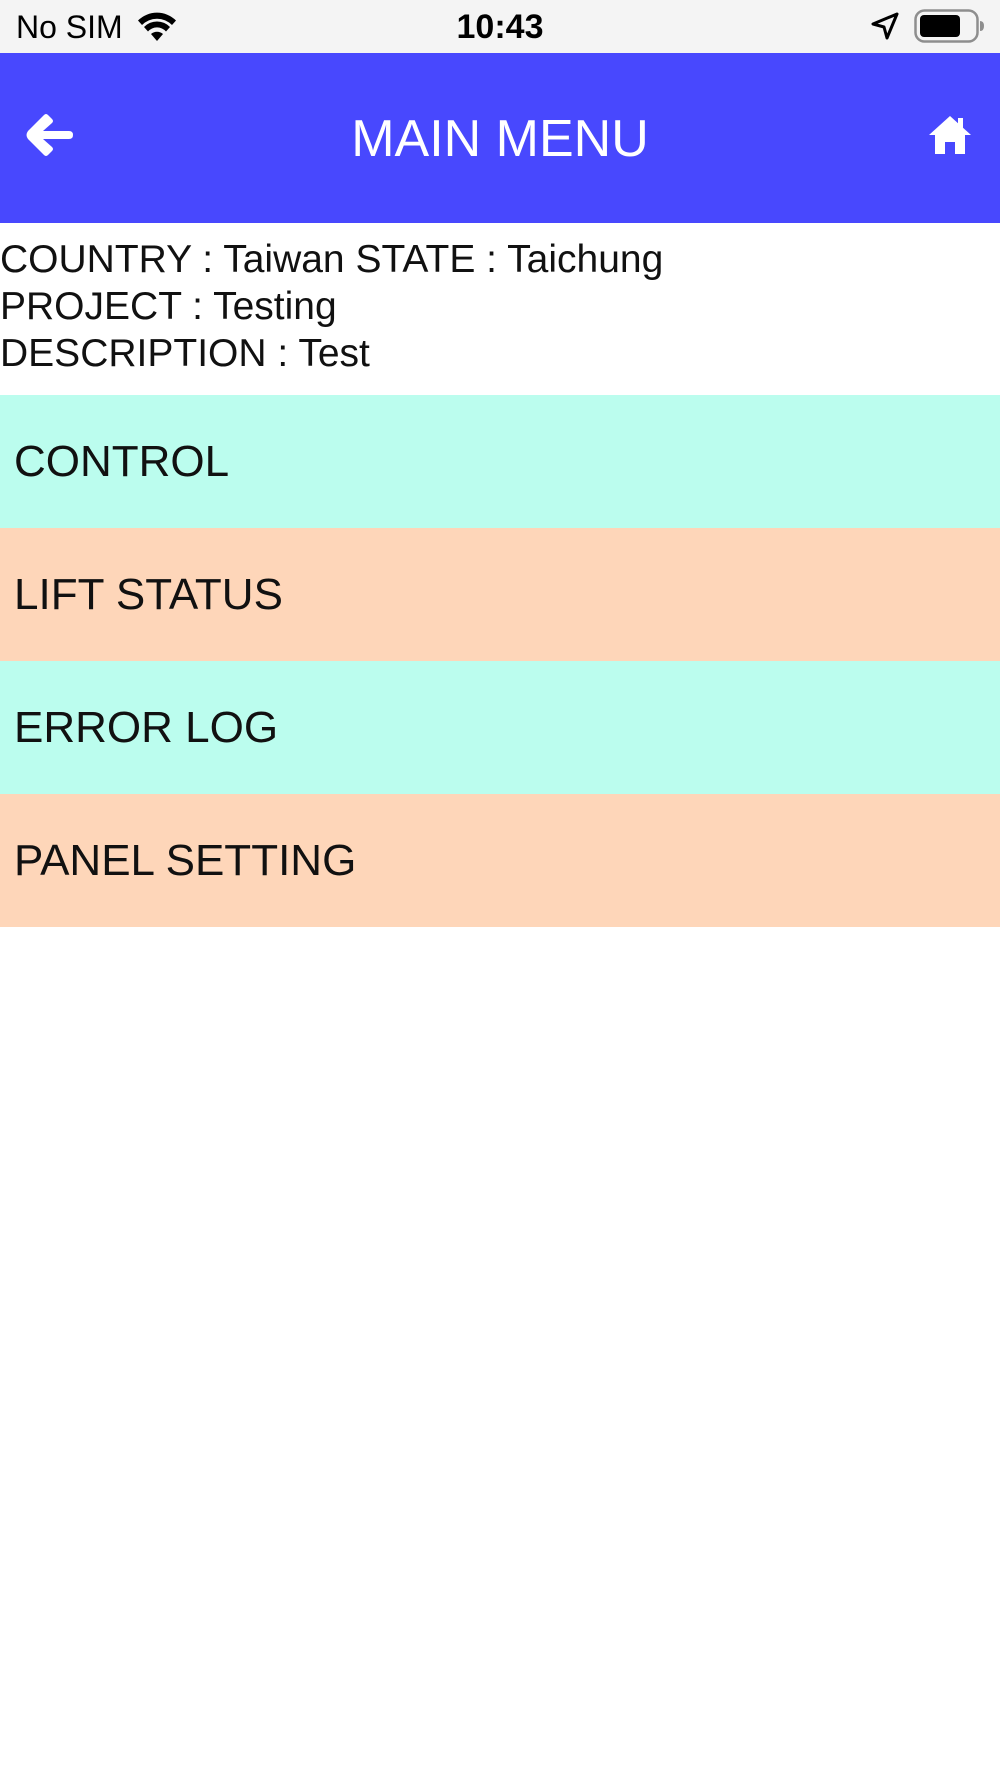 The height and width of the screenshot is (1778, 1000). Describe the element at coordinates (500, 594) in the screenshot. I see `menu-item-lift-status: LIFT STATUS` at that location.